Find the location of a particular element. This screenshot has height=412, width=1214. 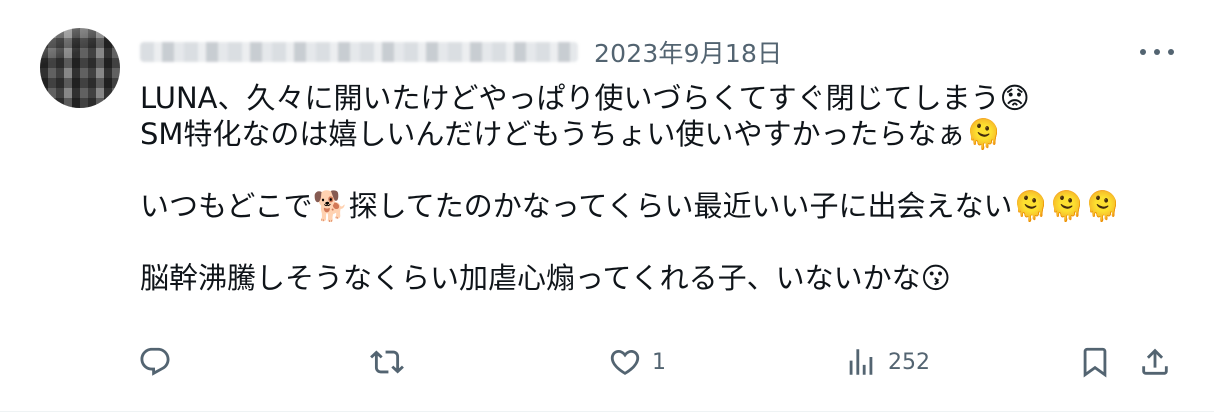

like-button: 1 is located at coordinates (637, 362).